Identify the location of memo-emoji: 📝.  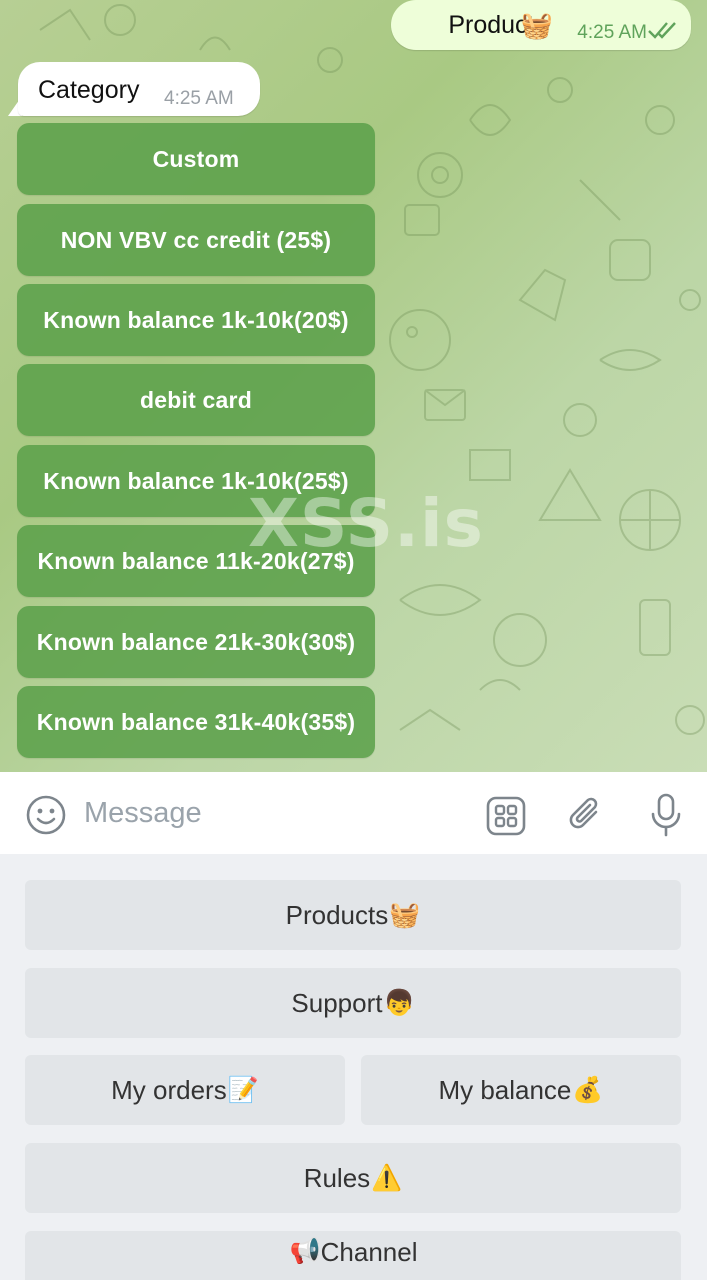
(243, 1089).